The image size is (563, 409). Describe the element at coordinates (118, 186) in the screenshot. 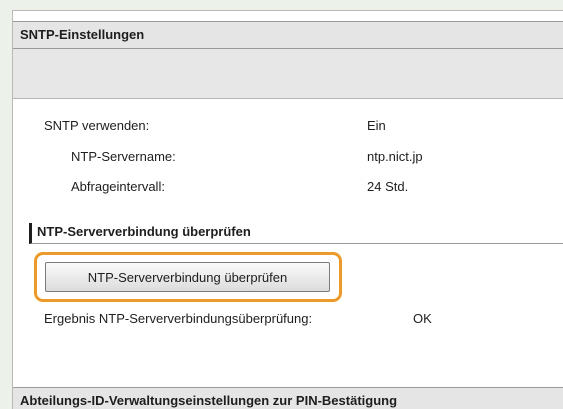

I see `poll-interval-label: Abfrageintervall:` at that location.